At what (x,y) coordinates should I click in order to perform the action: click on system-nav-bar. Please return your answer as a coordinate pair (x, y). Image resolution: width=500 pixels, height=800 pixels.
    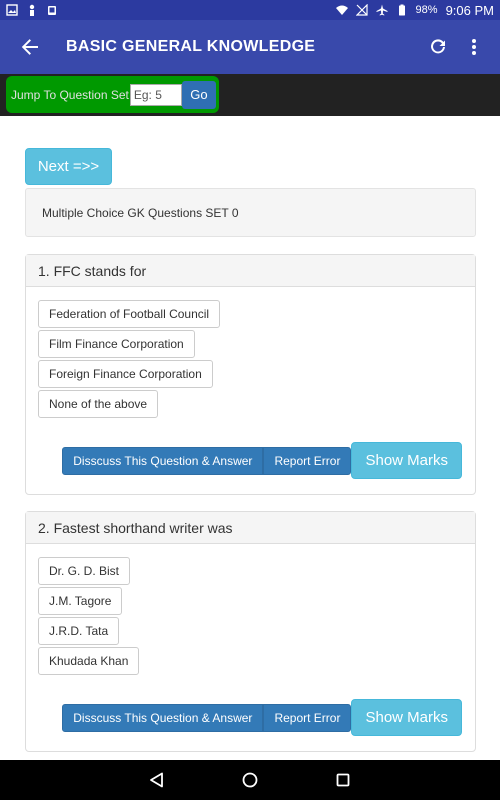
    Looking at the image, I should click on (250, 780).